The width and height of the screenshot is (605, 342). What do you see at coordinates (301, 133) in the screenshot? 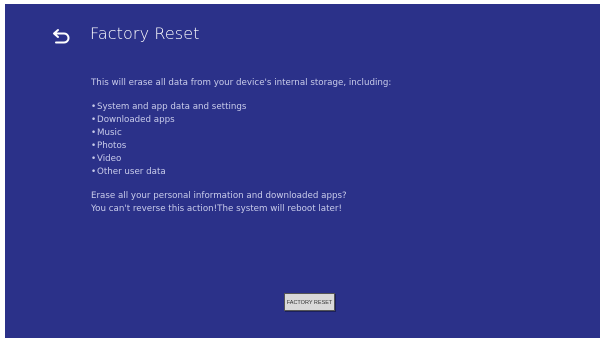
I see `list-item: • Music` at bounding box center [301, 133].